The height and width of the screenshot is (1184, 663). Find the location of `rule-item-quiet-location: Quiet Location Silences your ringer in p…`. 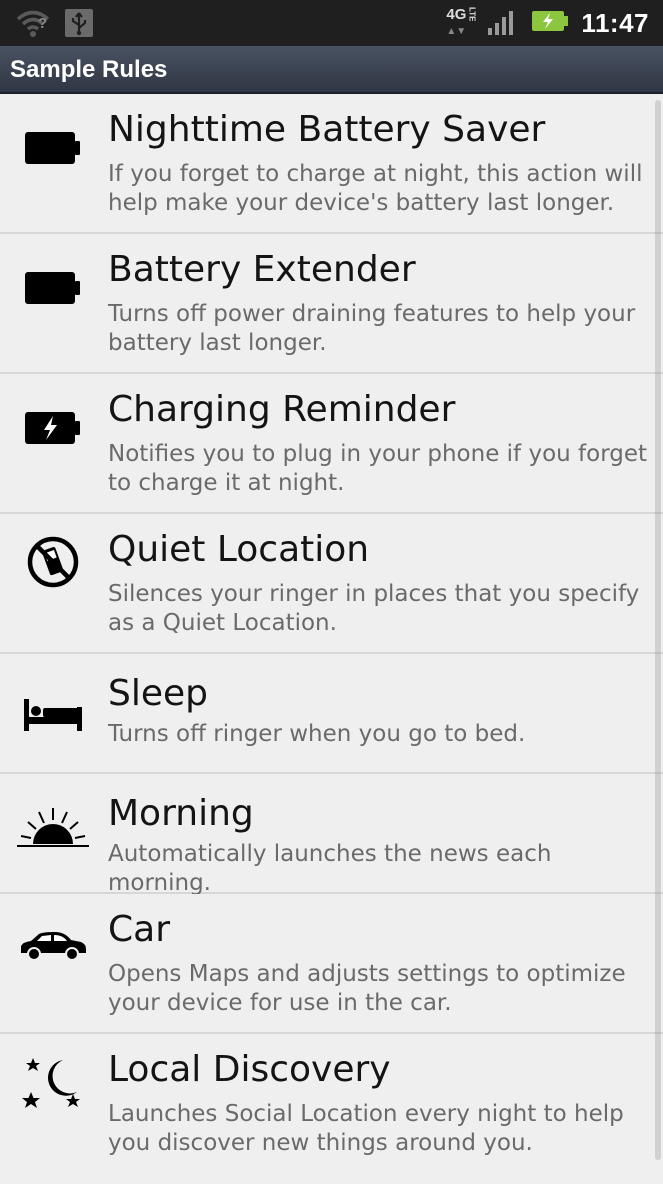

rule-item-quiet-location: Quiet Location Silences your ringer in p… is located at coordinates (331, 584).